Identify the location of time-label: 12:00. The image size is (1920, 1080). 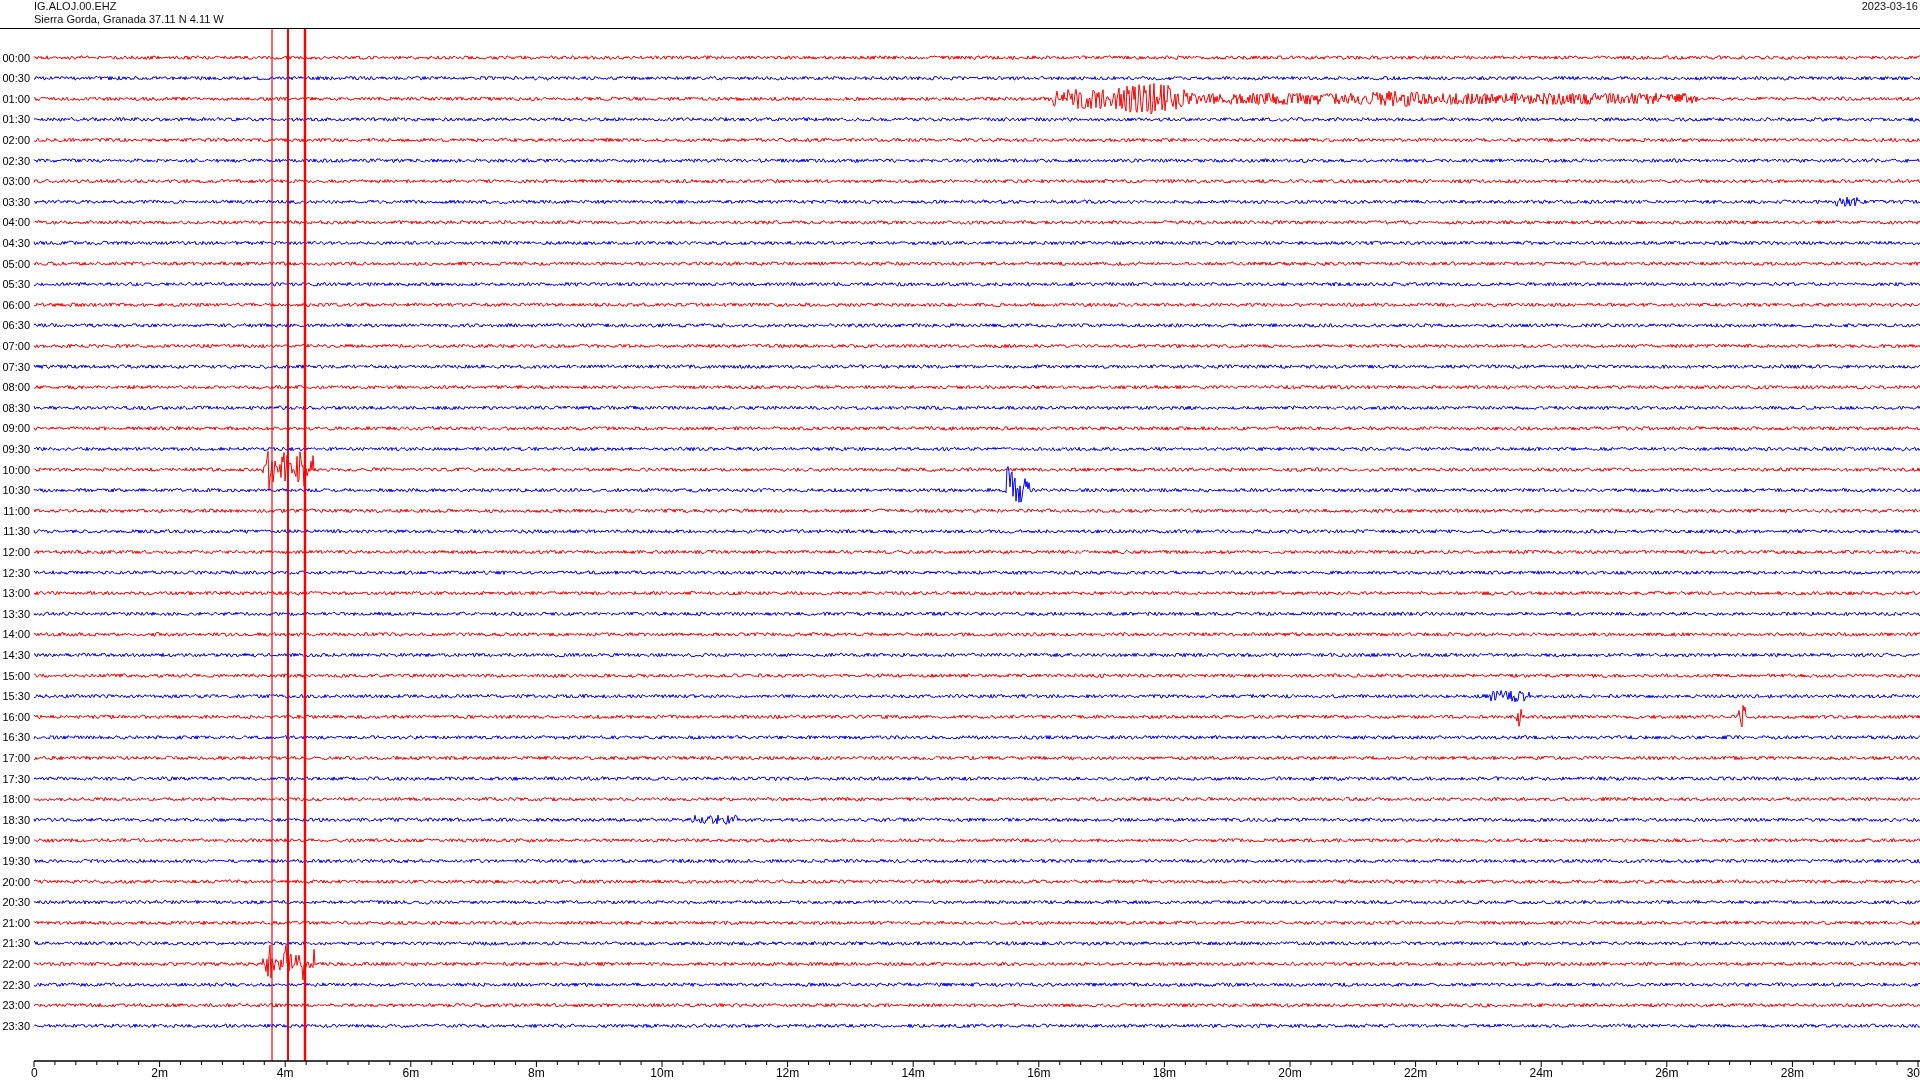
(16, 552).